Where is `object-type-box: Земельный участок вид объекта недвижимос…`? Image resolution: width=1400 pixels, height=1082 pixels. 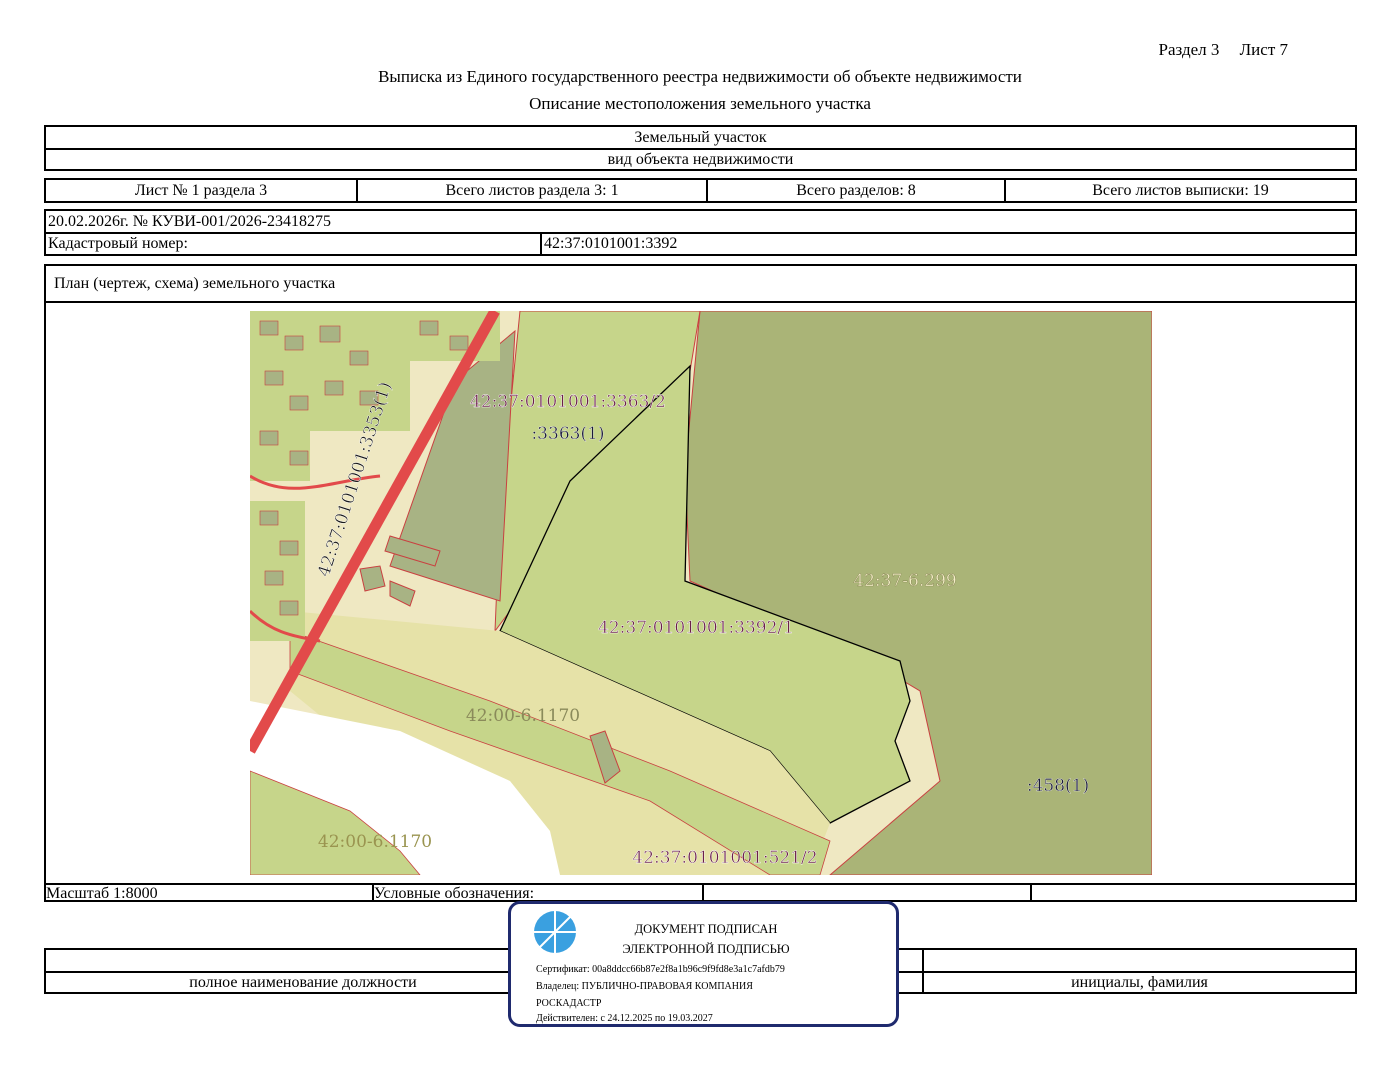
object-type-box: Земельный участок вид объекта недвижимос… is located at coordinates (700, 148).